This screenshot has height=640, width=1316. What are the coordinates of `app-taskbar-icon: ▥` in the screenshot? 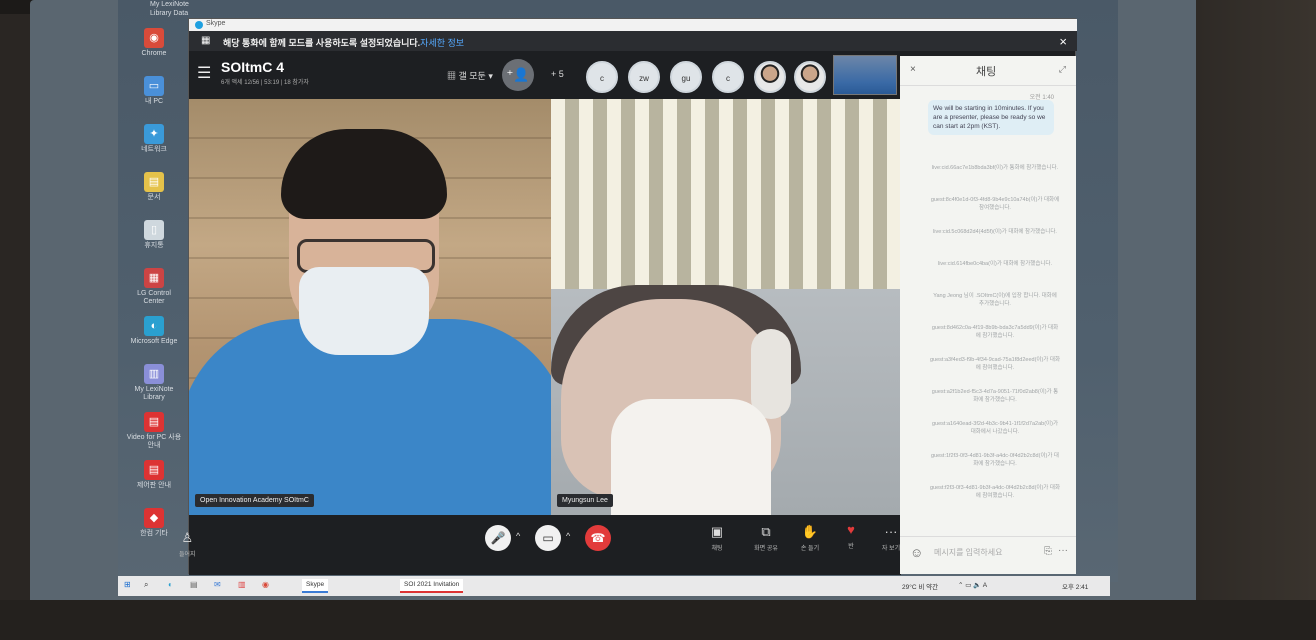 It's located at (242, 584).